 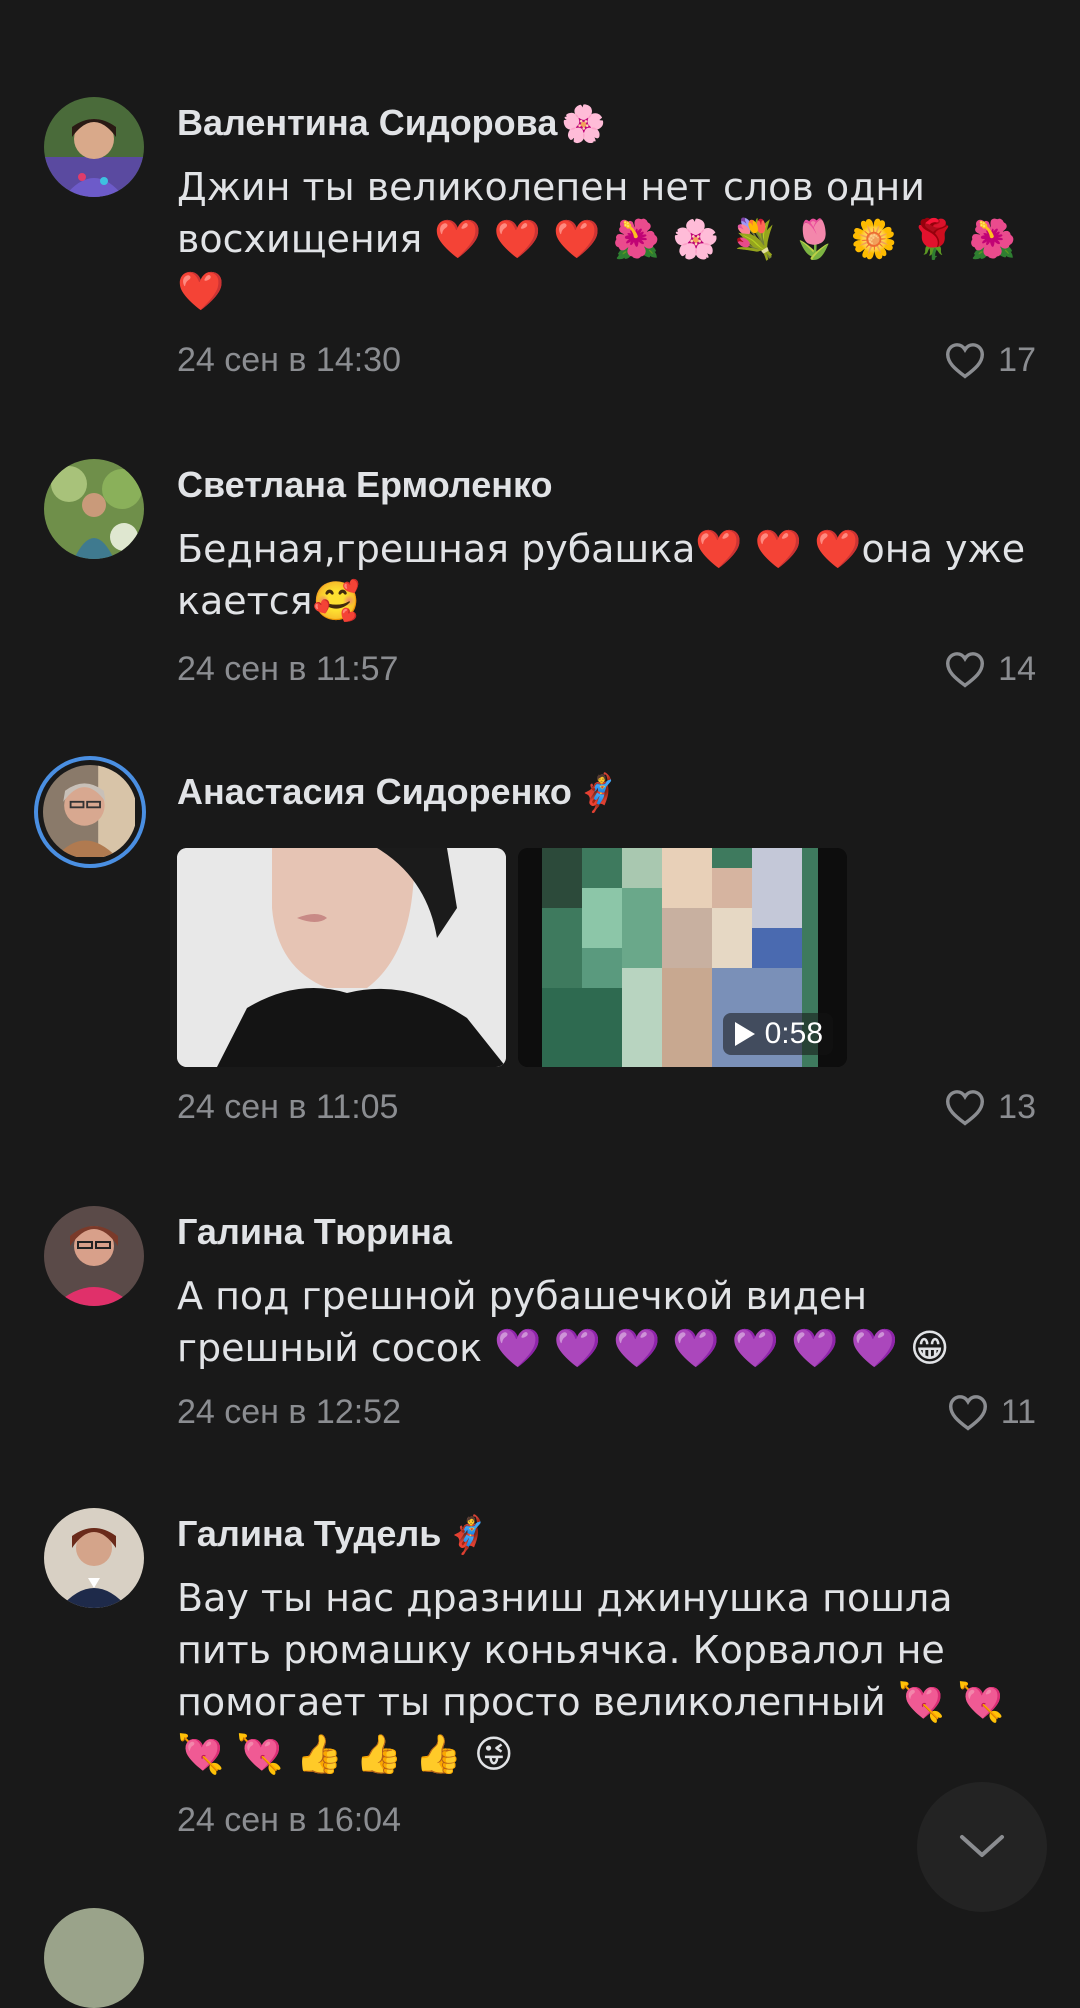 I want to click on author-badge-icon: 🌸, so click(x=584, y=125).